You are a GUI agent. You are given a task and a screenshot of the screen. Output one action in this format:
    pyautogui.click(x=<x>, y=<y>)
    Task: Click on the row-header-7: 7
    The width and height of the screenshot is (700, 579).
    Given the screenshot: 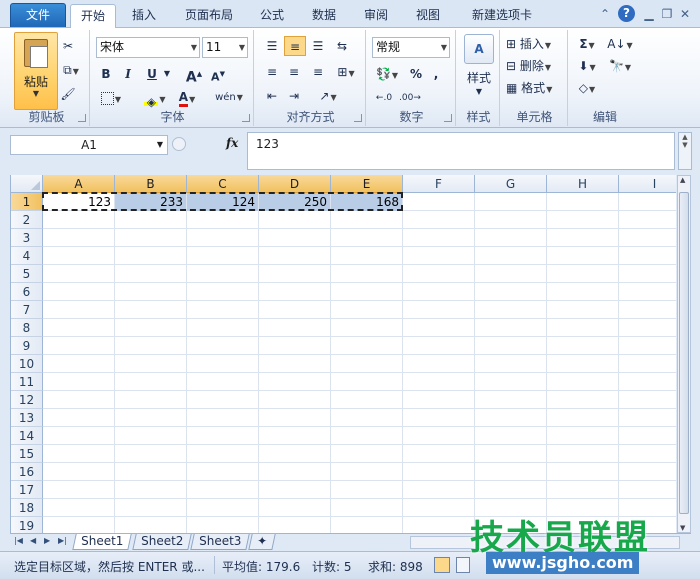 What is the action you would take?
    pyautogui.click(x=27, y=310)
    